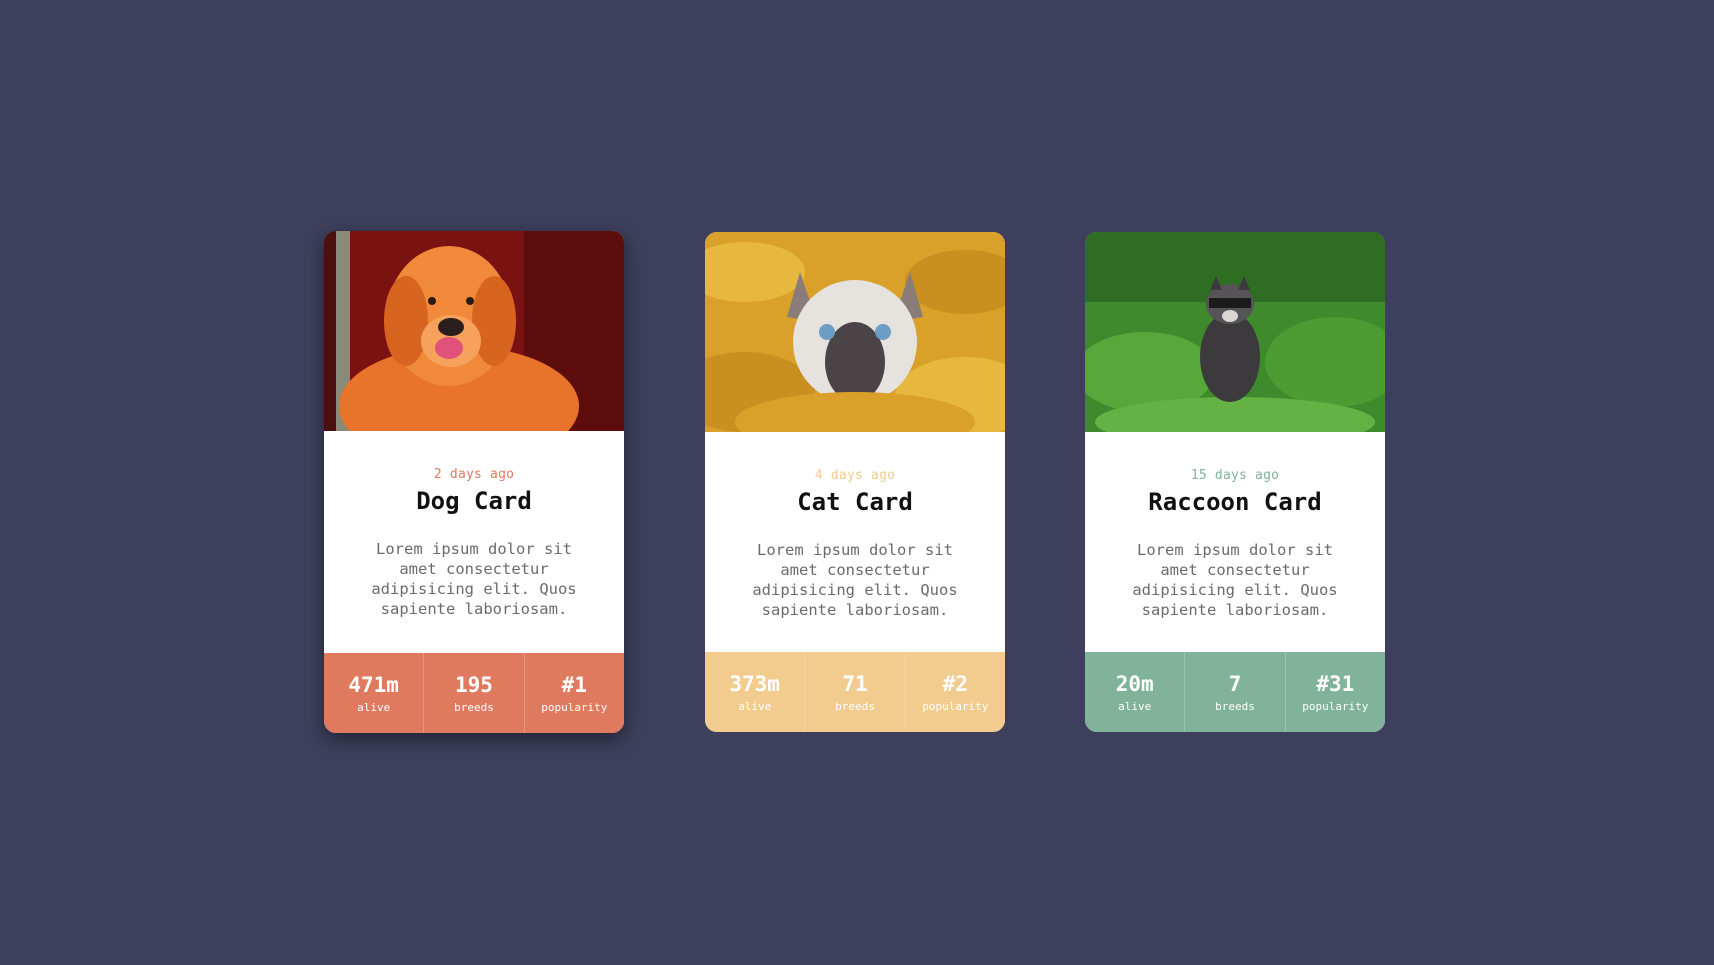 The width and height of the screenshot is (1714, 965). What do you see at coordinates (1235, 475) in the screenshot?
I see `card-date: 15 days ago` at bounding box center [1235, 475].